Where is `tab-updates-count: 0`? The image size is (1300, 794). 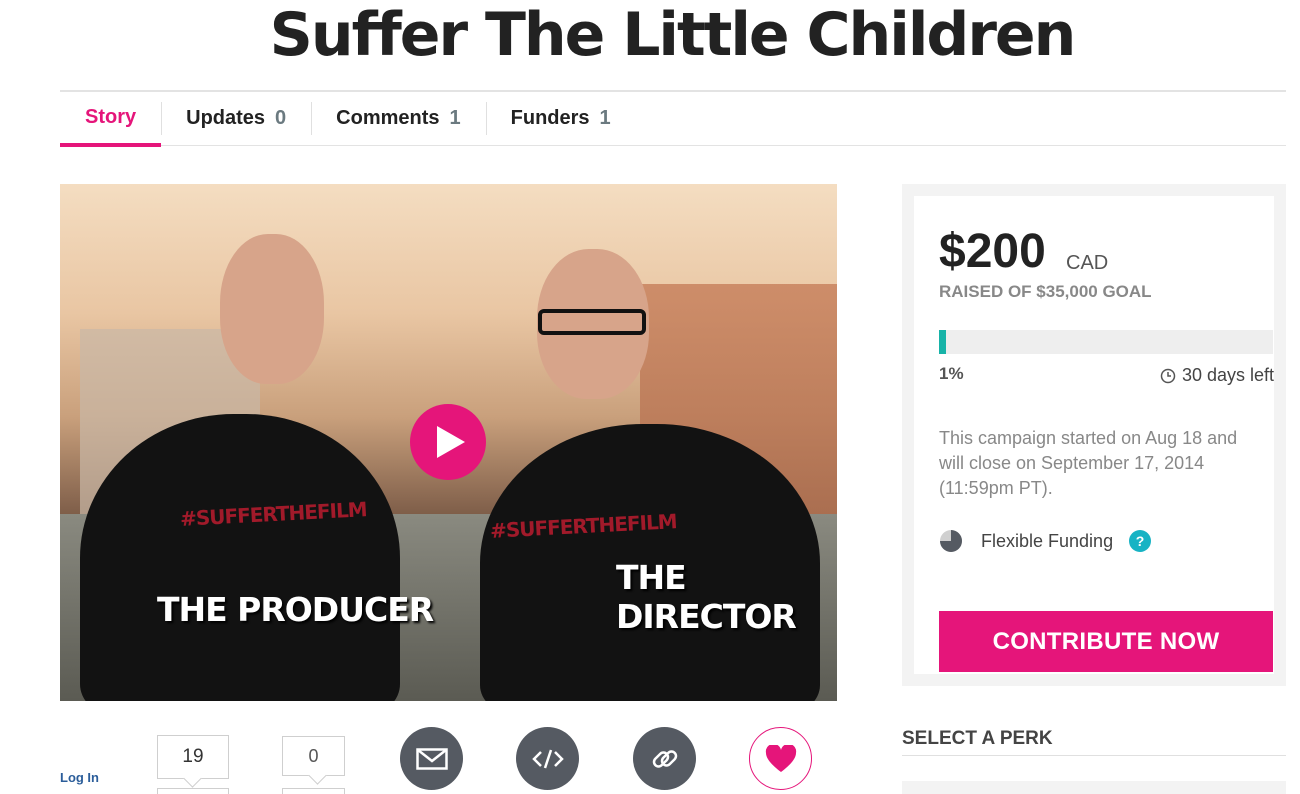
tab-updates-count: 0 is located at coordinates (281, 118).